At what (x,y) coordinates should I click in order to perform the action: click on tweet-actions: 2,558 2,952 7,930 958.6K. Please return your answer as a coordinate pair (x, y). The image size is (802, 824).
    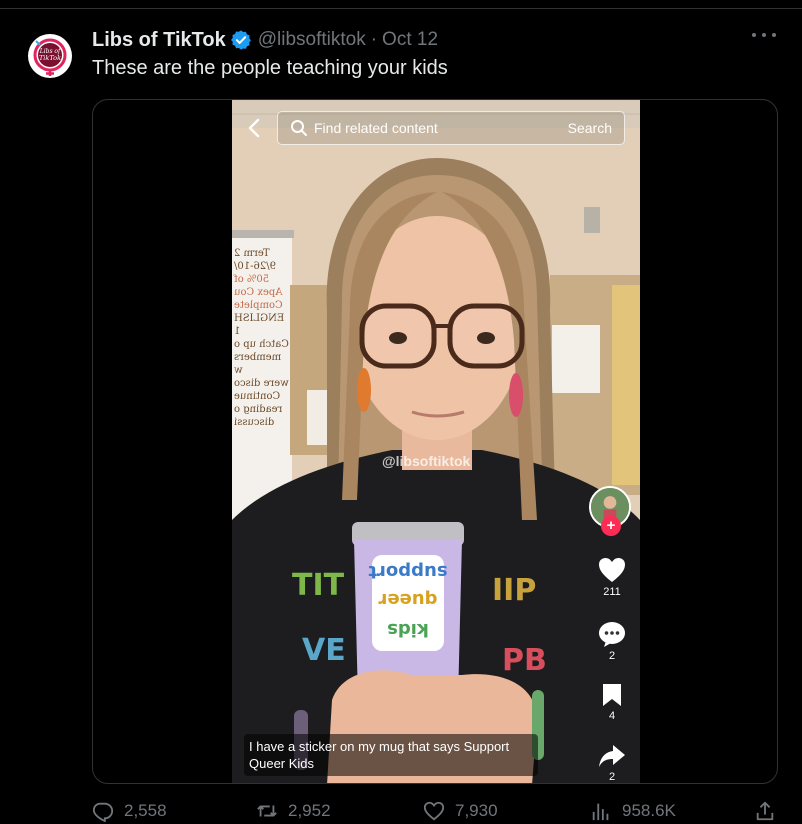
    Looking at the image, I should click on (437, 812).